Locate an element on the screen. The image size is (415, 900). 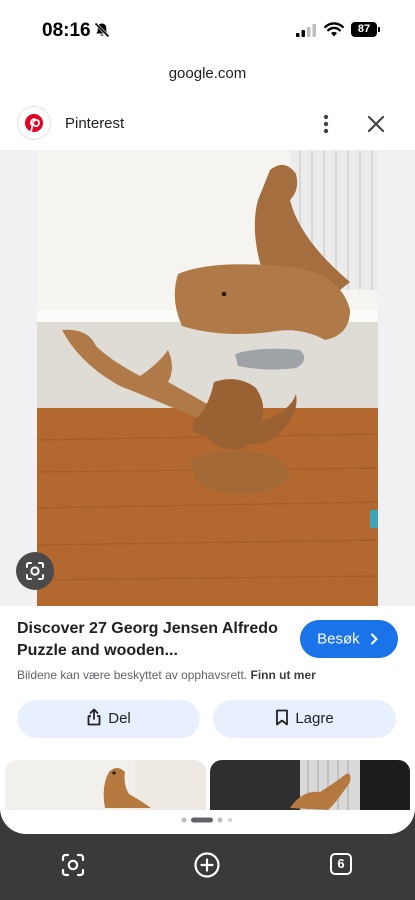
save-label: Lagre is located at coordinates (314, 718).